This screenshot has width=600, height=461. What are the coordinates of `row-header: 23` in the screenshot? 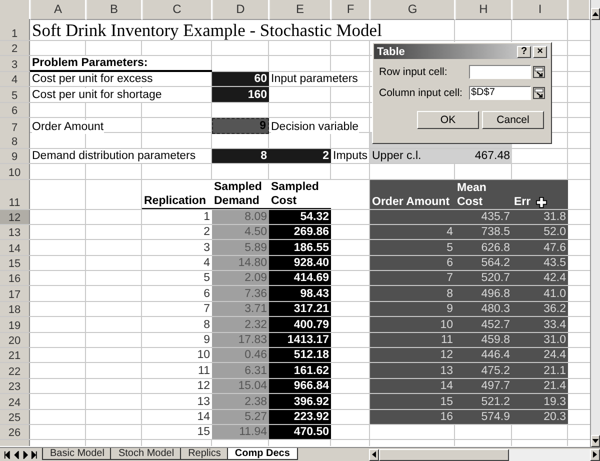 It's located at (15, 386).